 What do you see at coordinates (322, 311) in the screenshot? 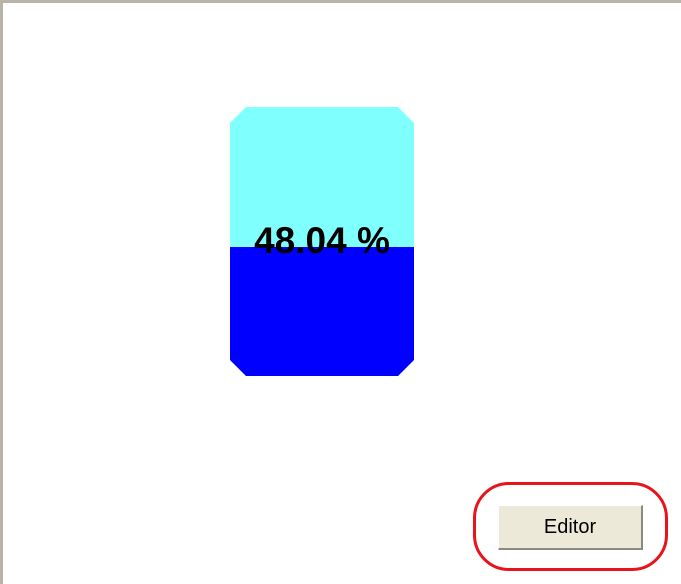
I see `tank-fill-region` at bounding box center [322, 311].